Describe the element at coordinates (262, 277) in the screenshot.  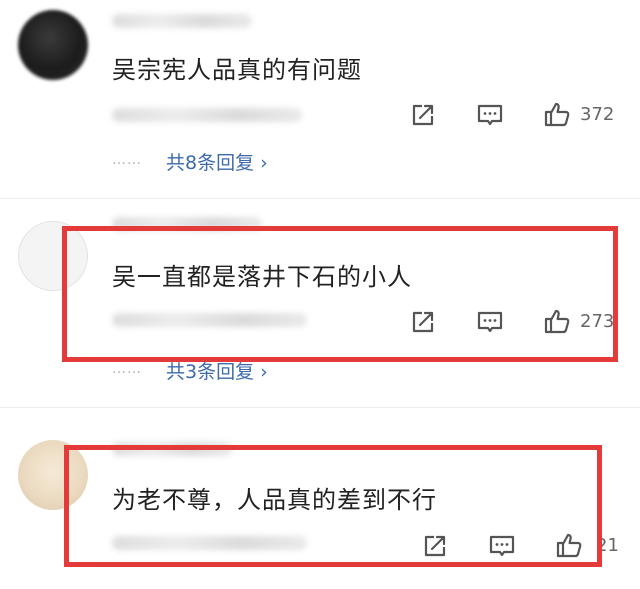
I see `comment-text: 吴一直都是落井下石的小人` at that location.